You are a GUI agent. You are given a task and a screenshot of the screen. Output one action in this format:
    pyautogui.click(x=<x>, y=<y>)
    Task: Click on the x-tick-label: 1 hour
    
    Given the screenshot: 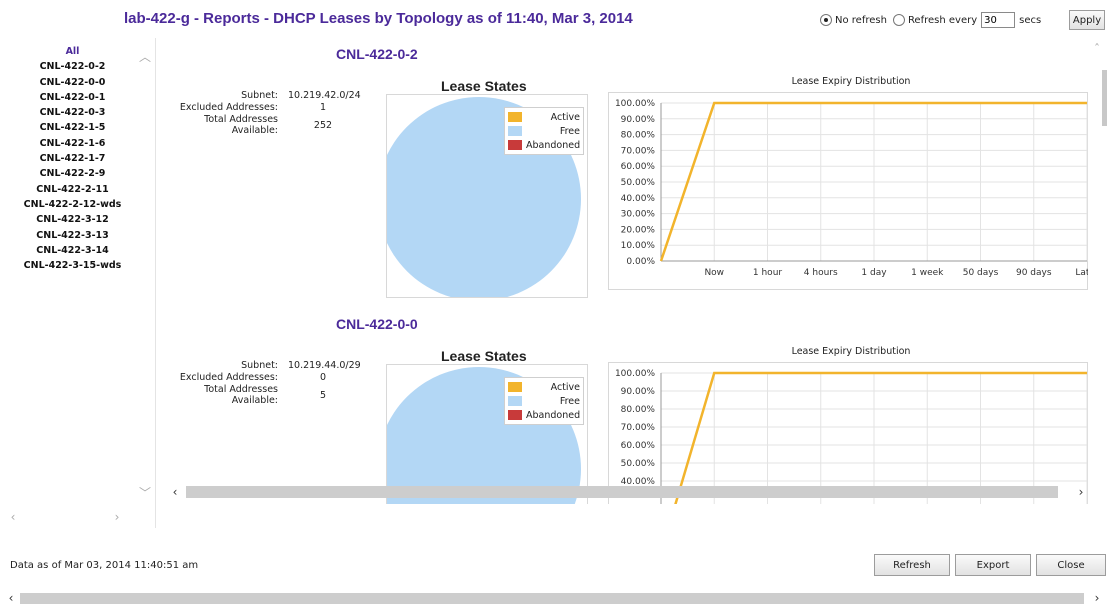 What is the action you would take?
    pyautogui.click(x=768, y=273)
    